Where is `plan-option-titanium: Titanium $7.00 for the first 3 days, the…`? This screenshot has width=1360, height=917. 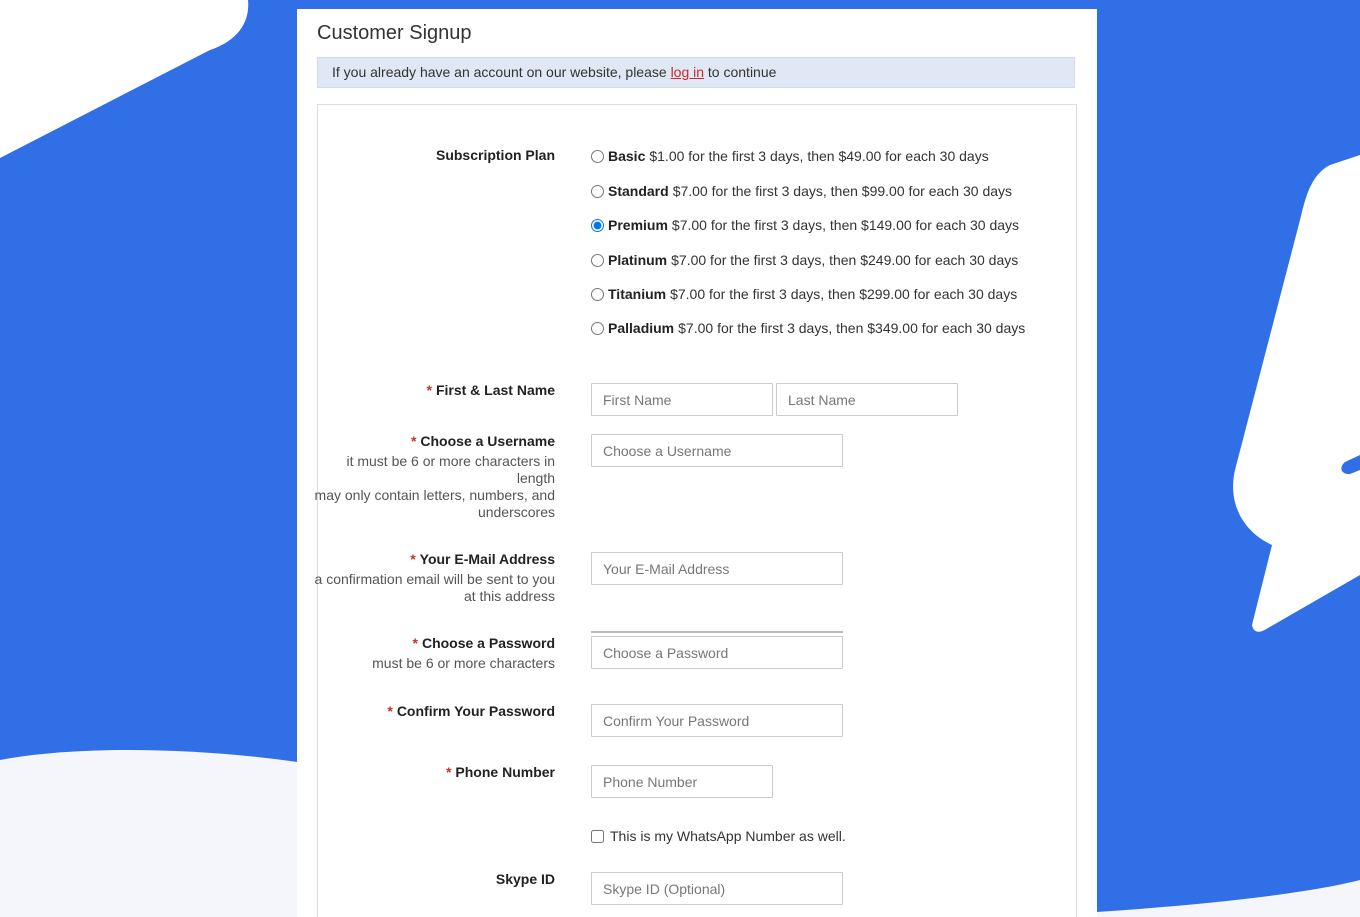
plan-option-titanium: Titanium $7.00 for the first 3 days, the… is located at coordinates (804, 294).